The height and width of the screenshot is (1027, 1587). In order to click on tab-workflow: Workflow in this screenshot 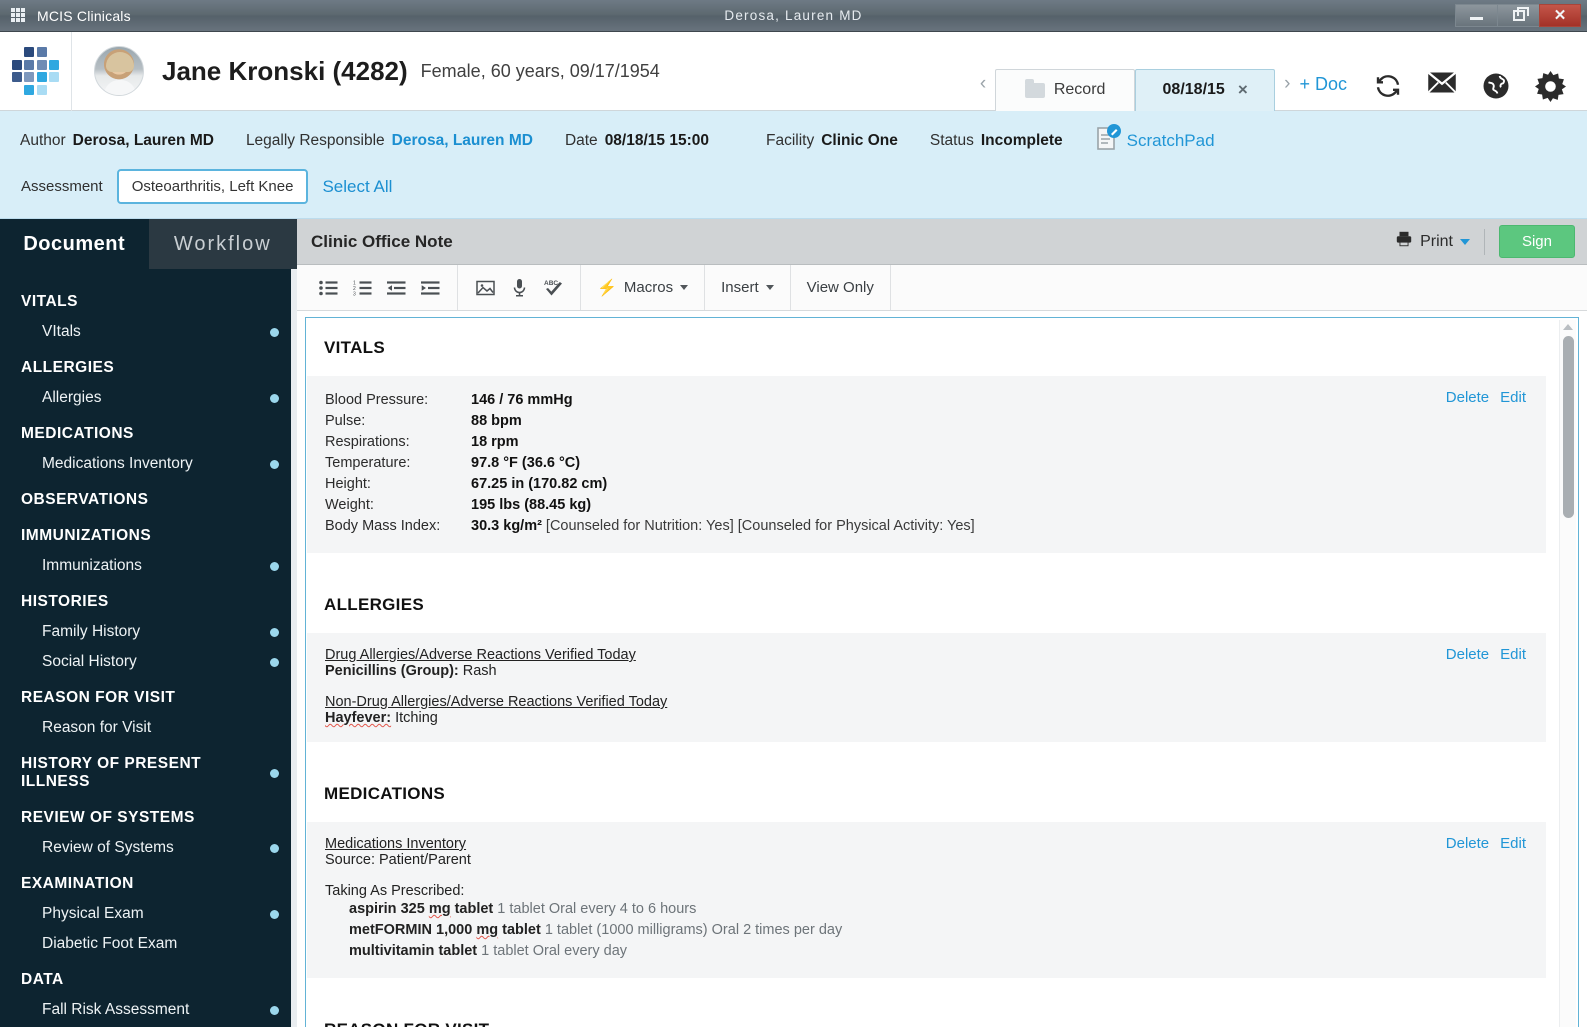, I will do `click(222, 244)`.